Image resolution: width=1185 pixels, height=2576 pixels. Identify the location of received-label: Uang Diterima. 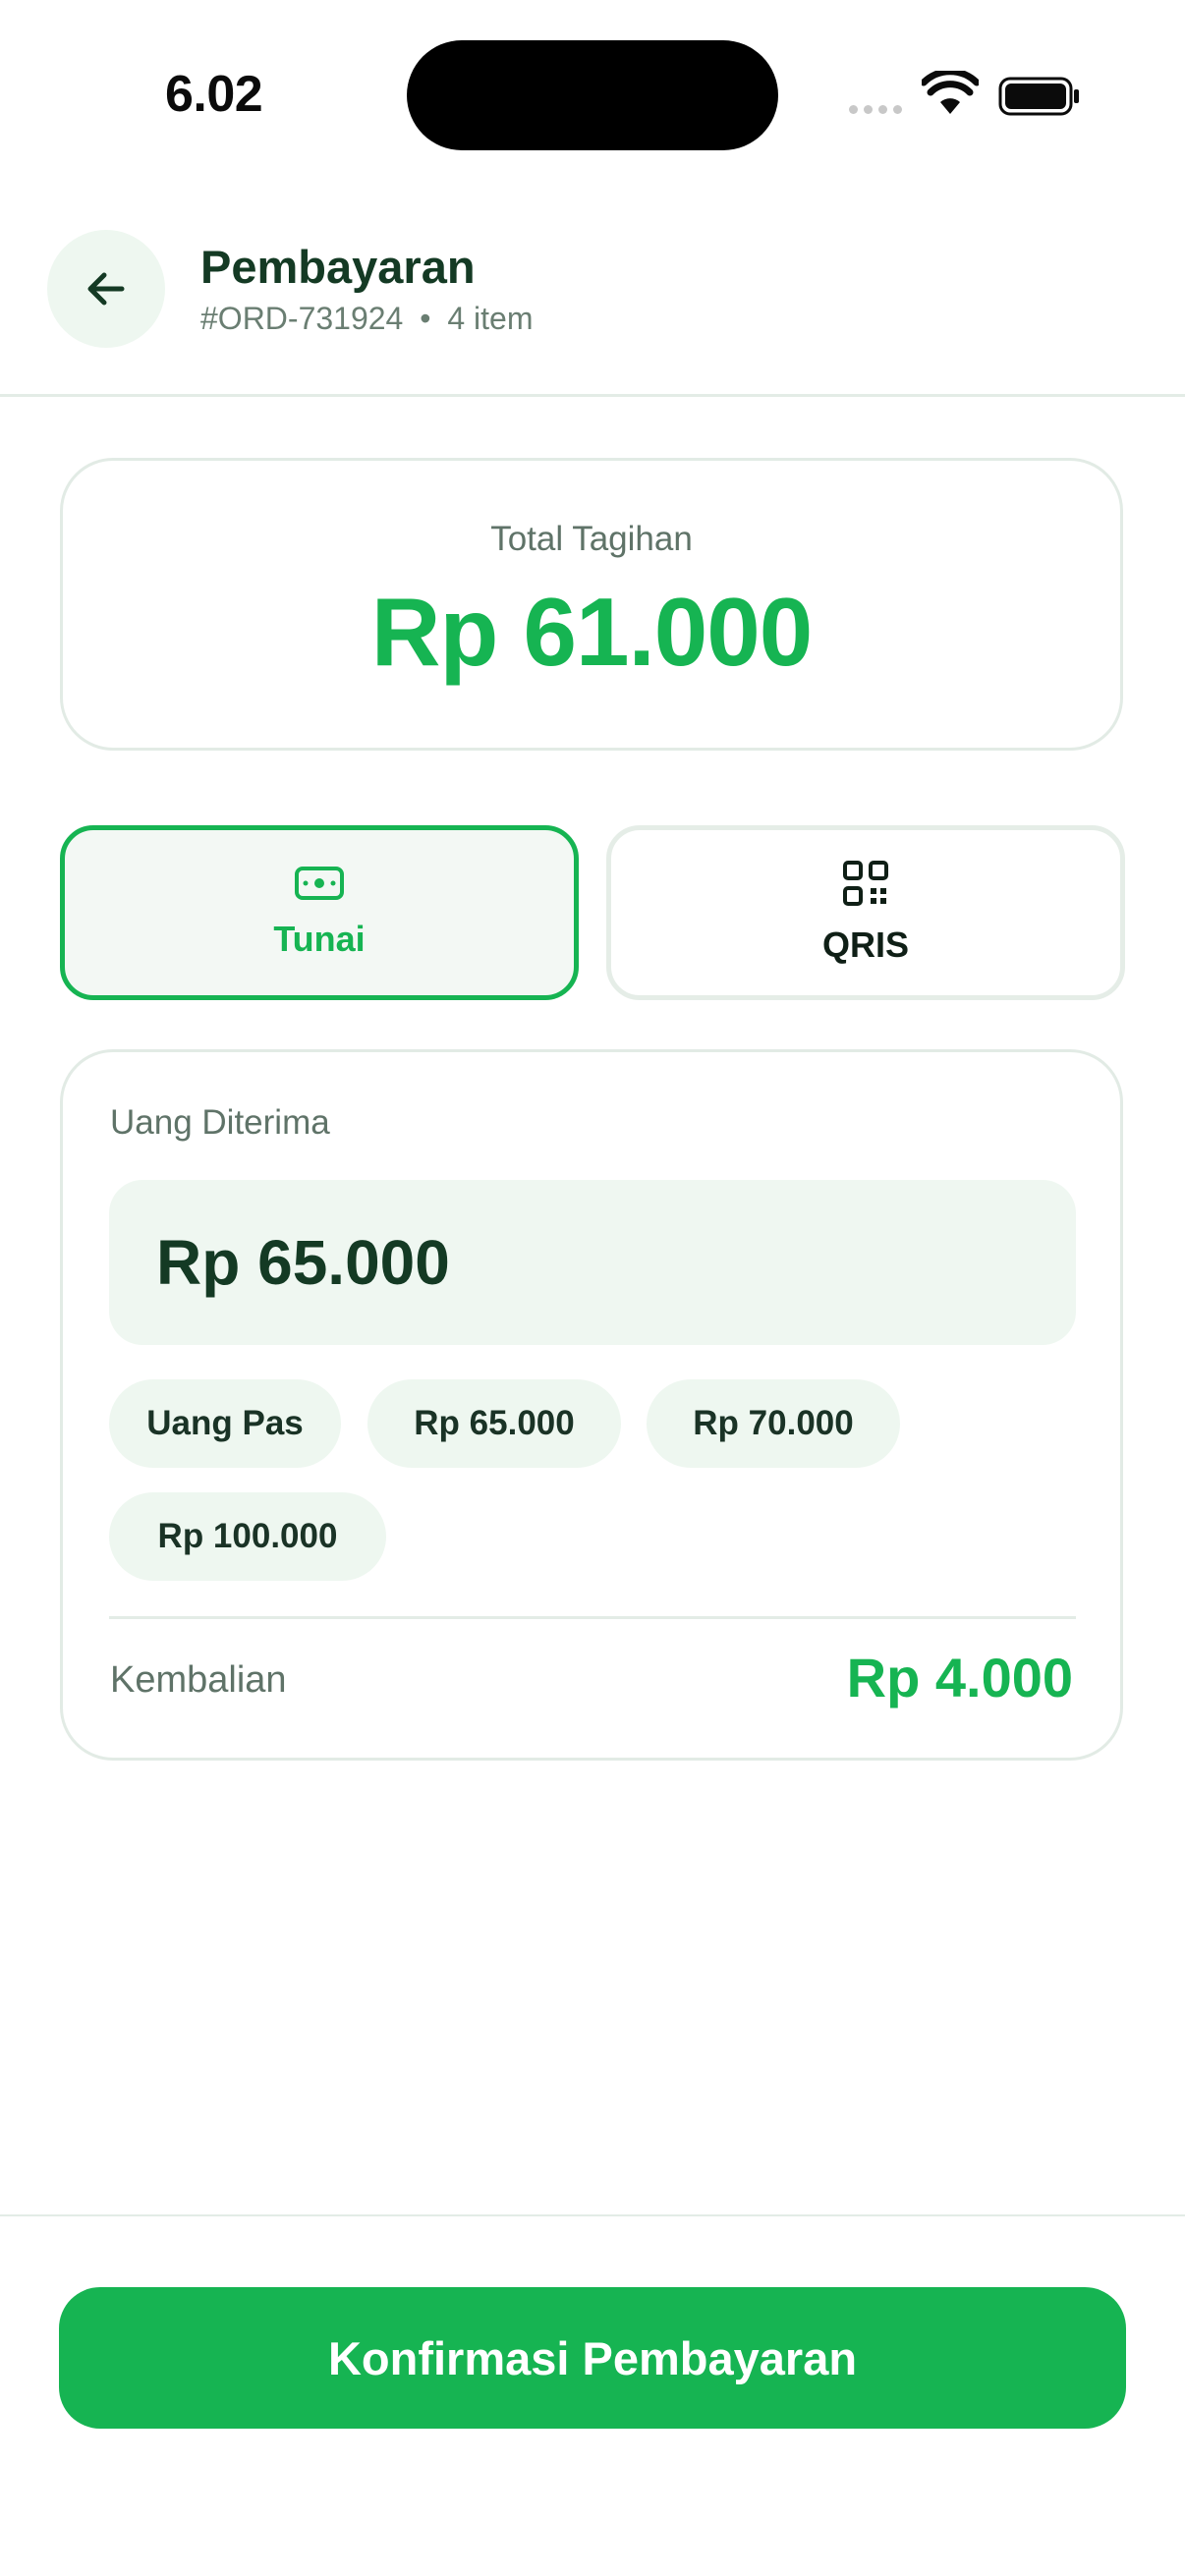
(220, 1122).